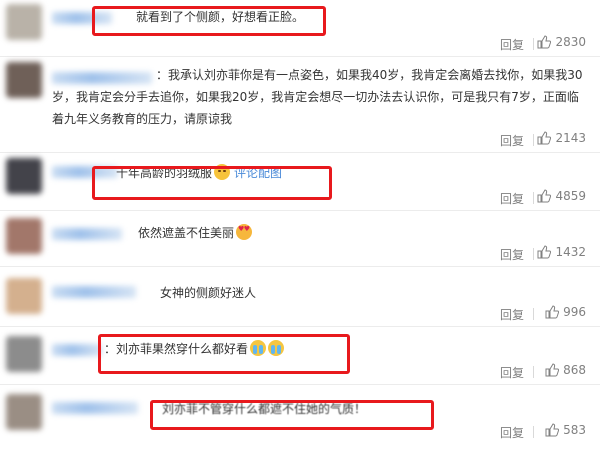 The height and width of the screenshot is (452, 600). I want to click on comment-item: 女神的侧颜好迷人 回复 996, so click(300, 296).